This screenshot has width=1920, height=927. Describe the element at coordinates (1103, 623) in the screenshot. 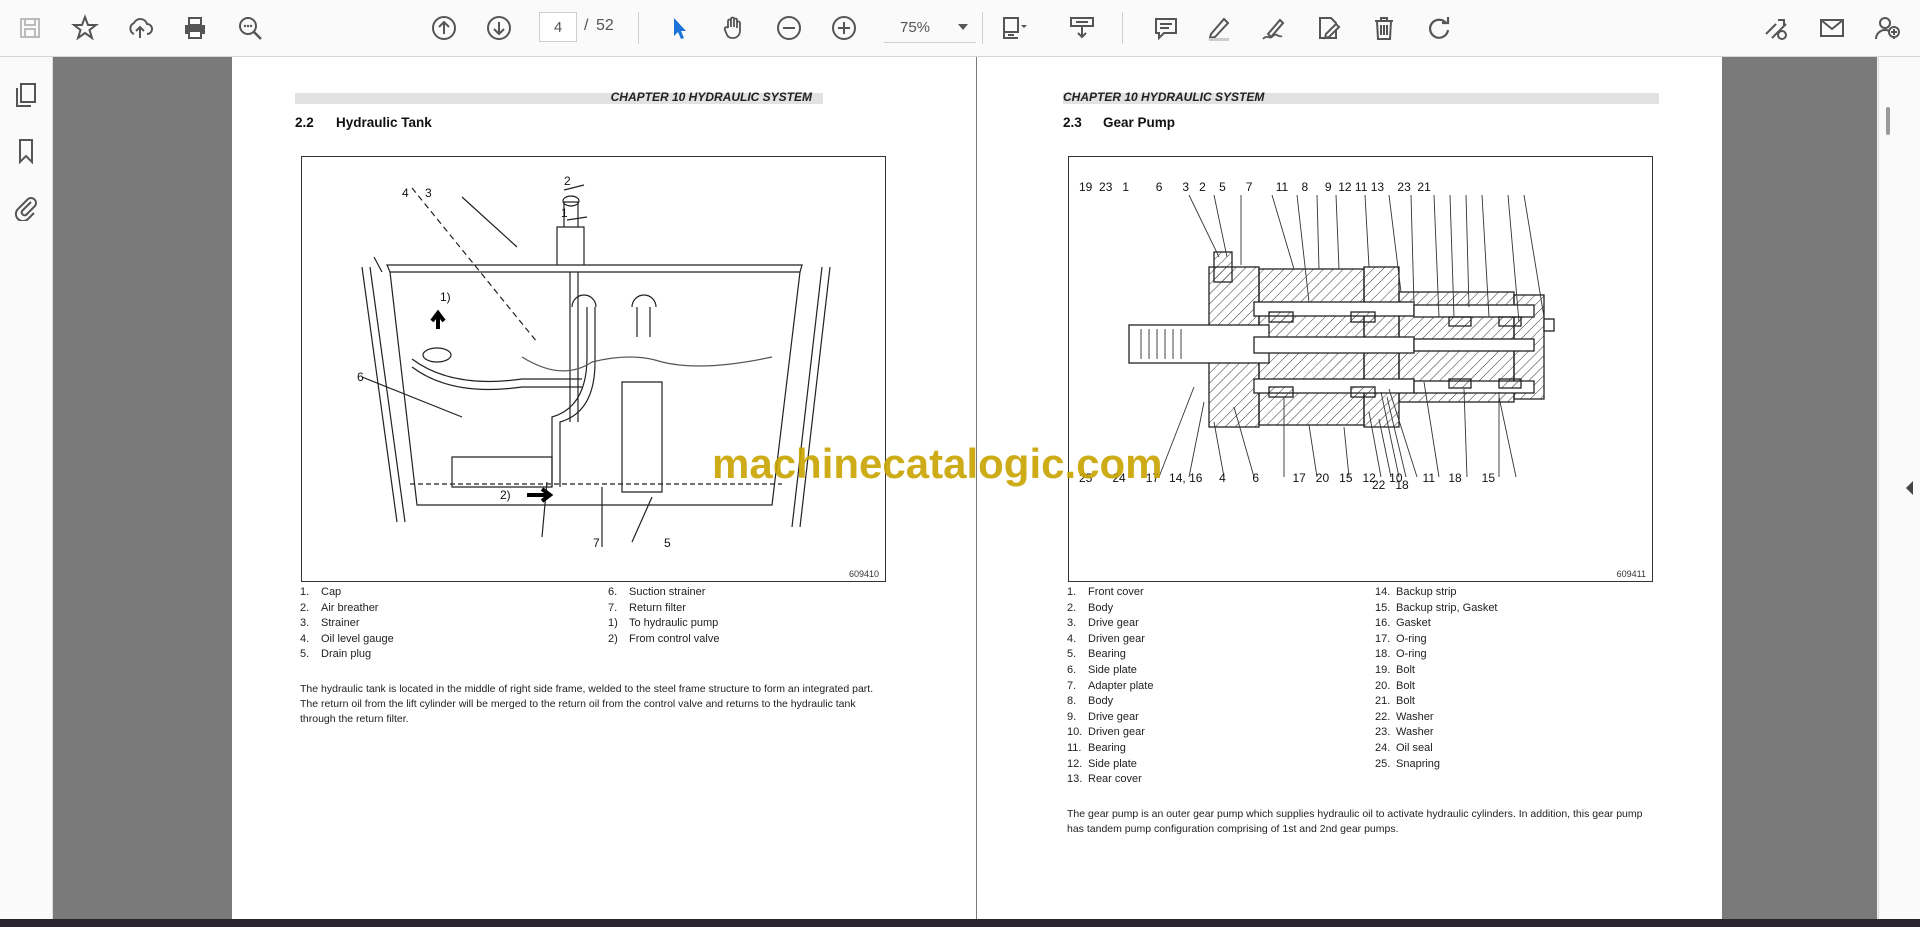

I see `legend-item: 3. Drive gear` at that location.